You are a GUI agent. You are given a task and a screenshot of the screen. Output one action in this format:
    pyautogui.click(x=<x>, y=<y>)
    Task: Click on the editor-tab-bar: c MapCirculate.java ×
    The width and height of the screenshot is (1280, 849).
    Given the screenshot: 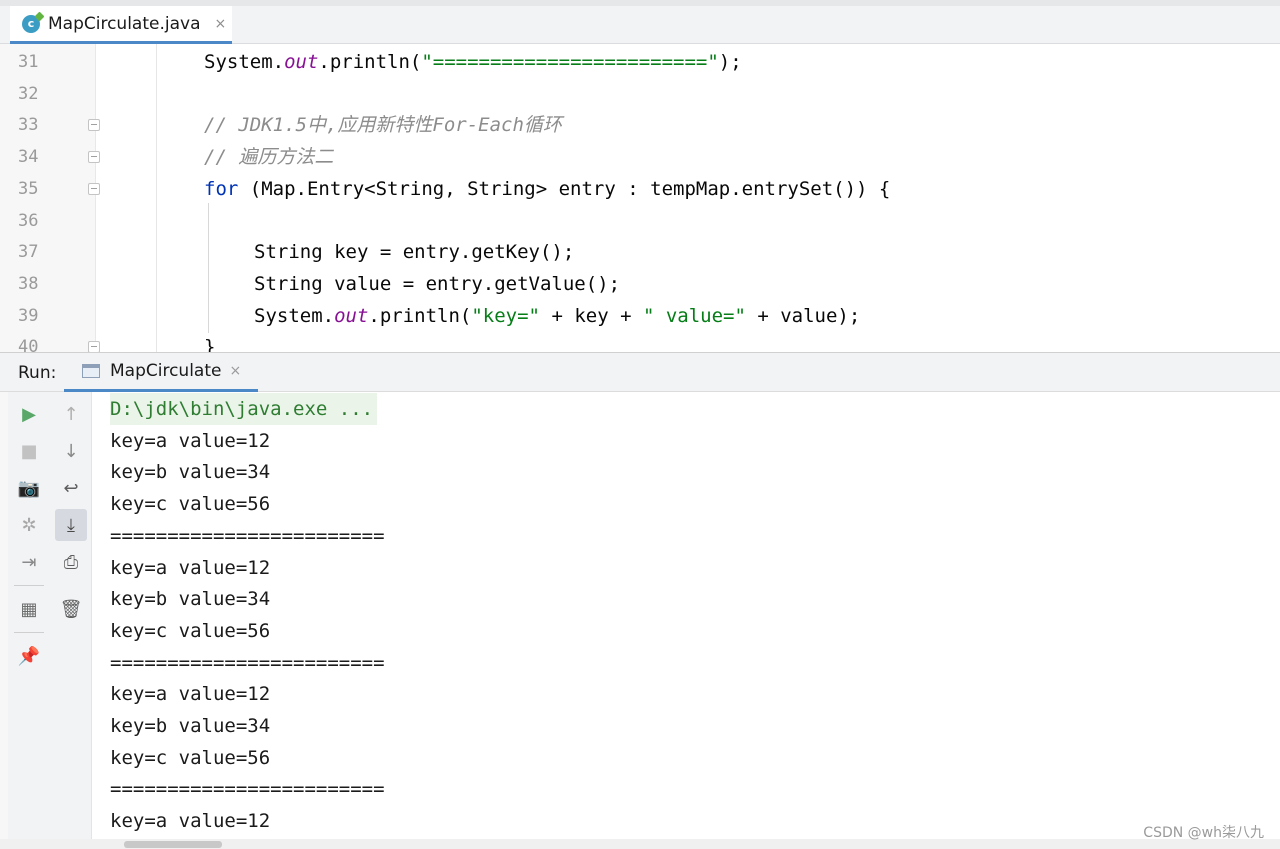 What is the action you would take?
    pyautogui.click(x=640, y=22)
    